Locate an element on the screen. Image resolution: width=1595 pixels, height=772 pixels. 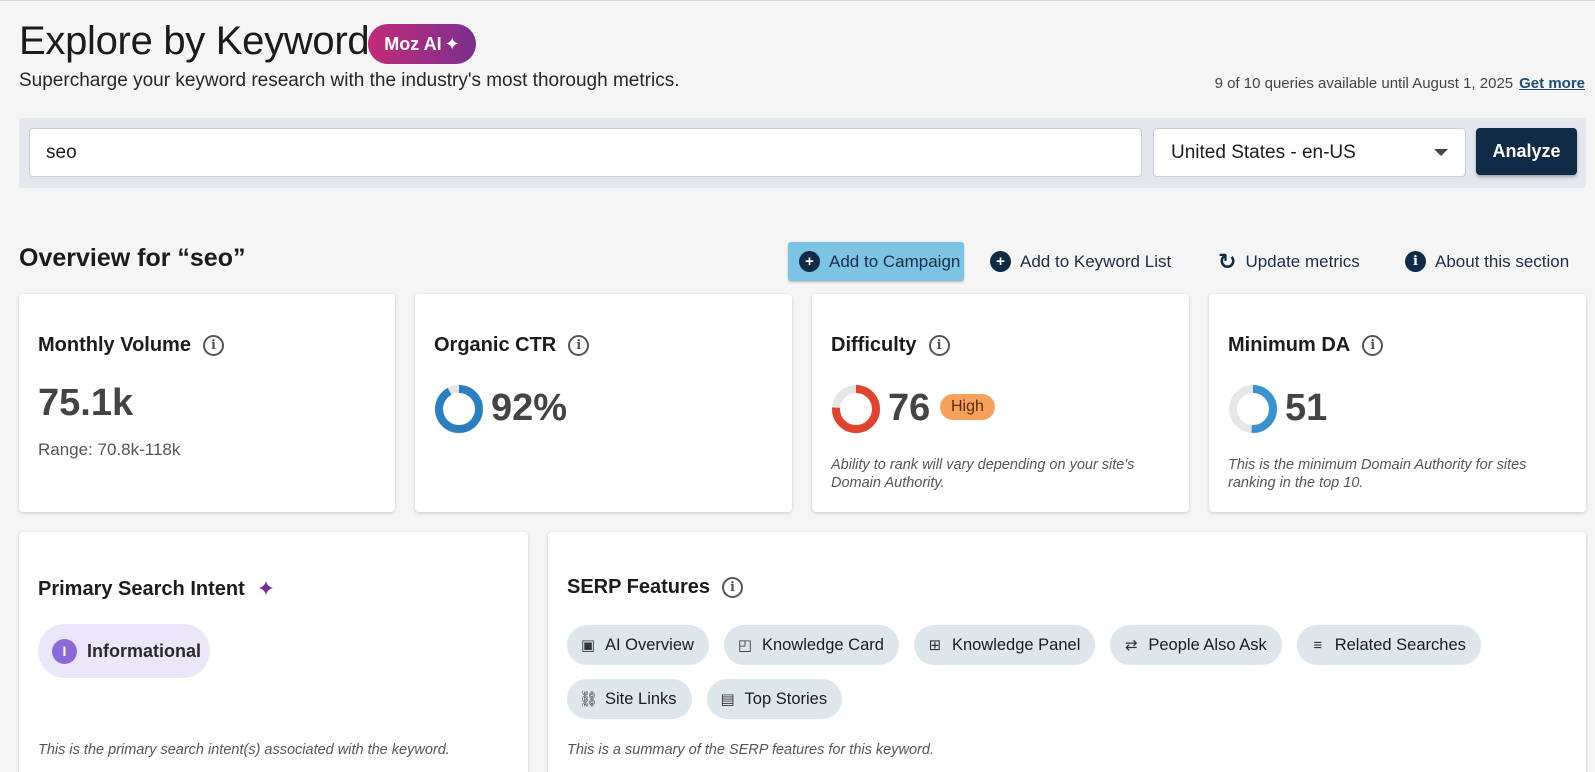
card-title: Difficulty i is located at coordinates (890, 345).